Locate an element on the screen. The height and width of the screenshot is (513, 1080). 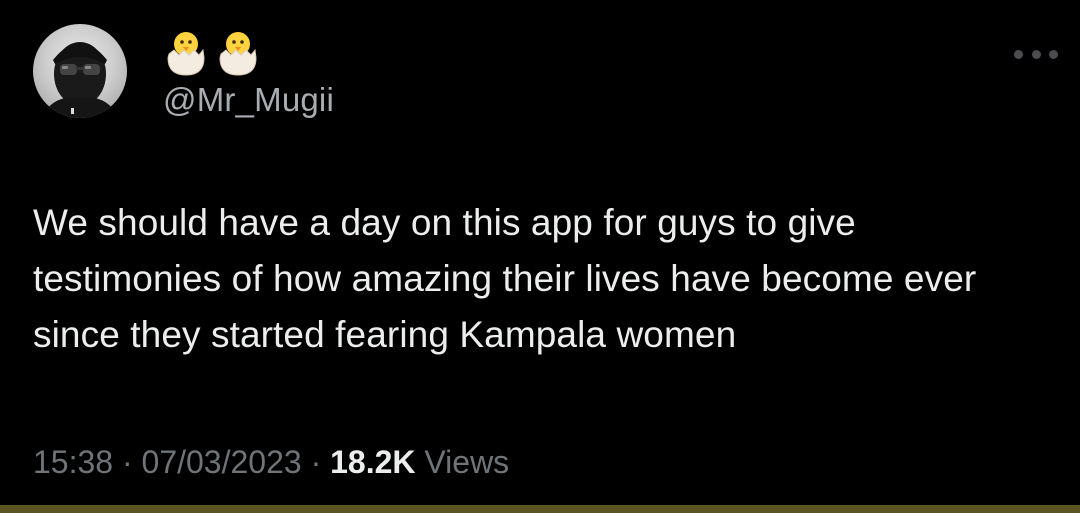
bottom-strip is located at coordinates (540, 509).